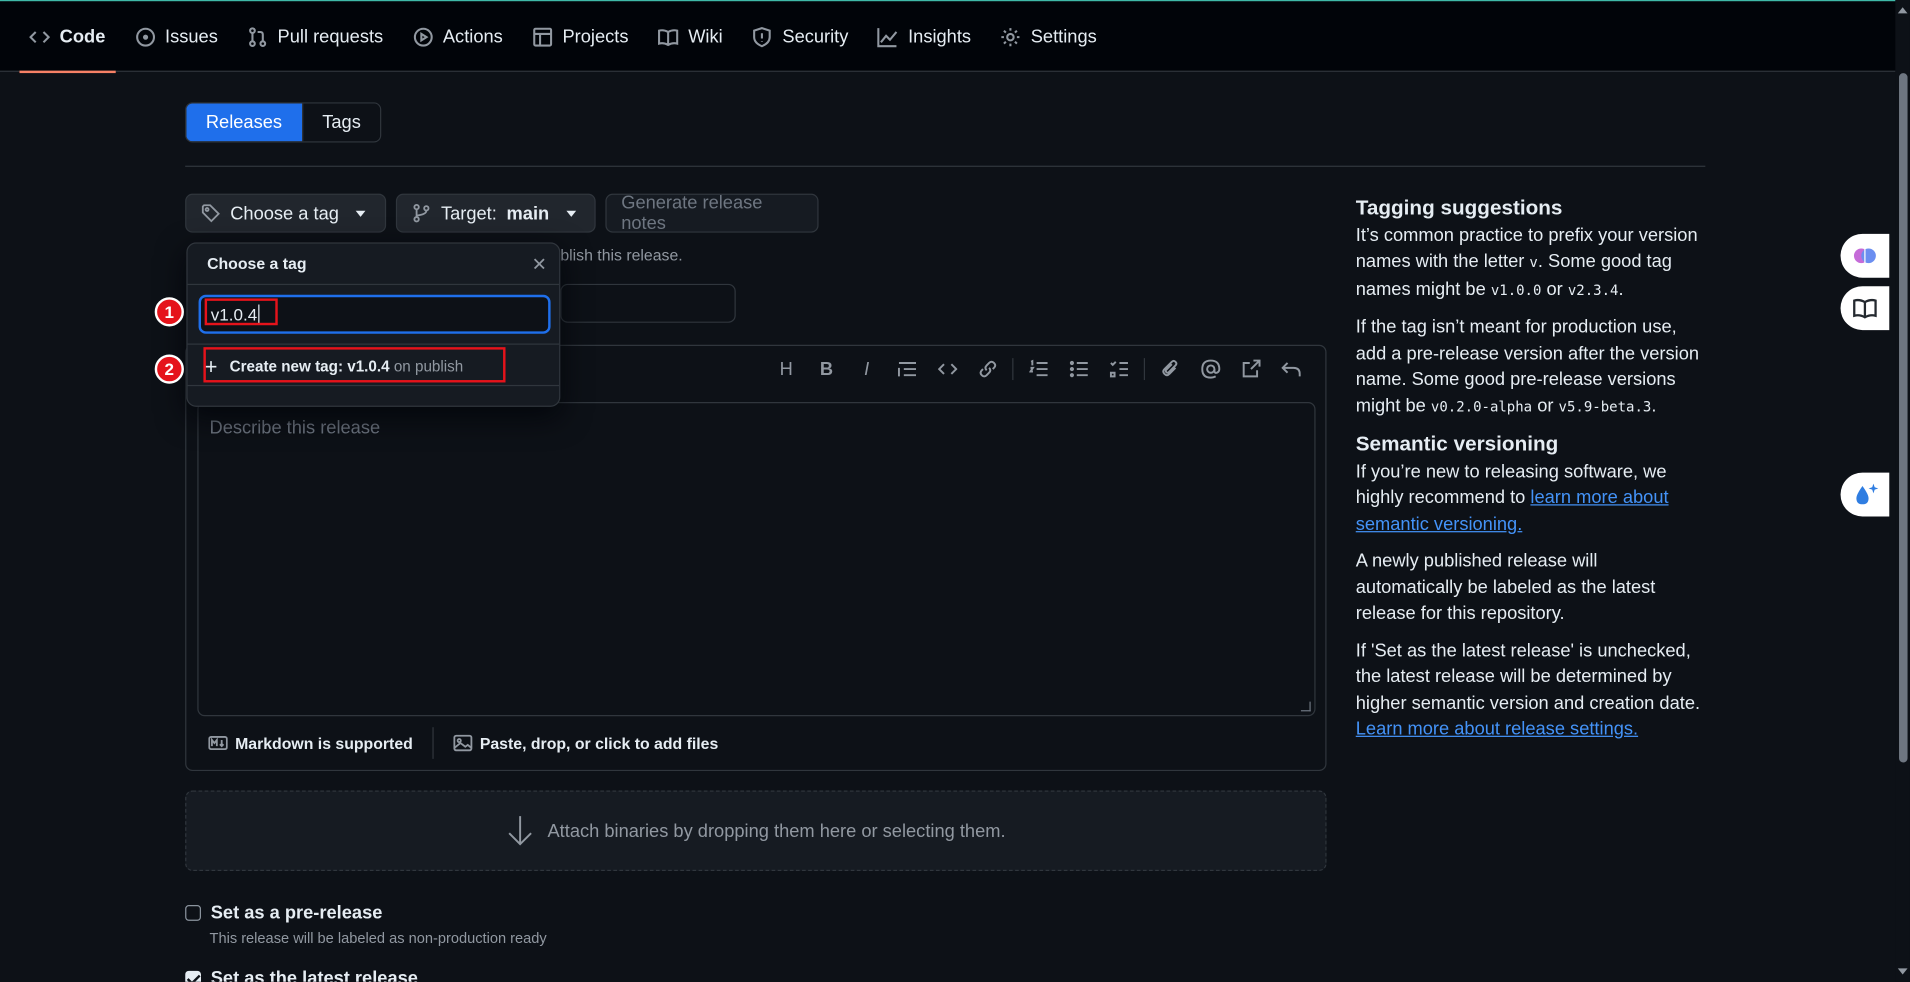 The height and width of the screenshot is (982, 1910). I want to click on latest-release-checkbox, so click(193, 976).